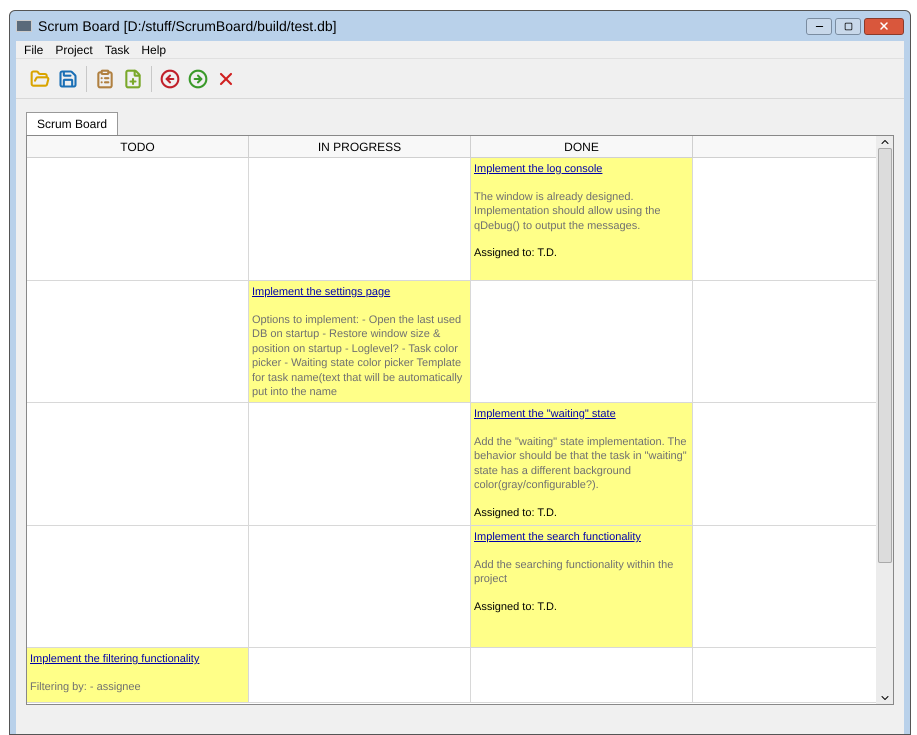  I want to click on back-arrow-button, so click(170, 78).